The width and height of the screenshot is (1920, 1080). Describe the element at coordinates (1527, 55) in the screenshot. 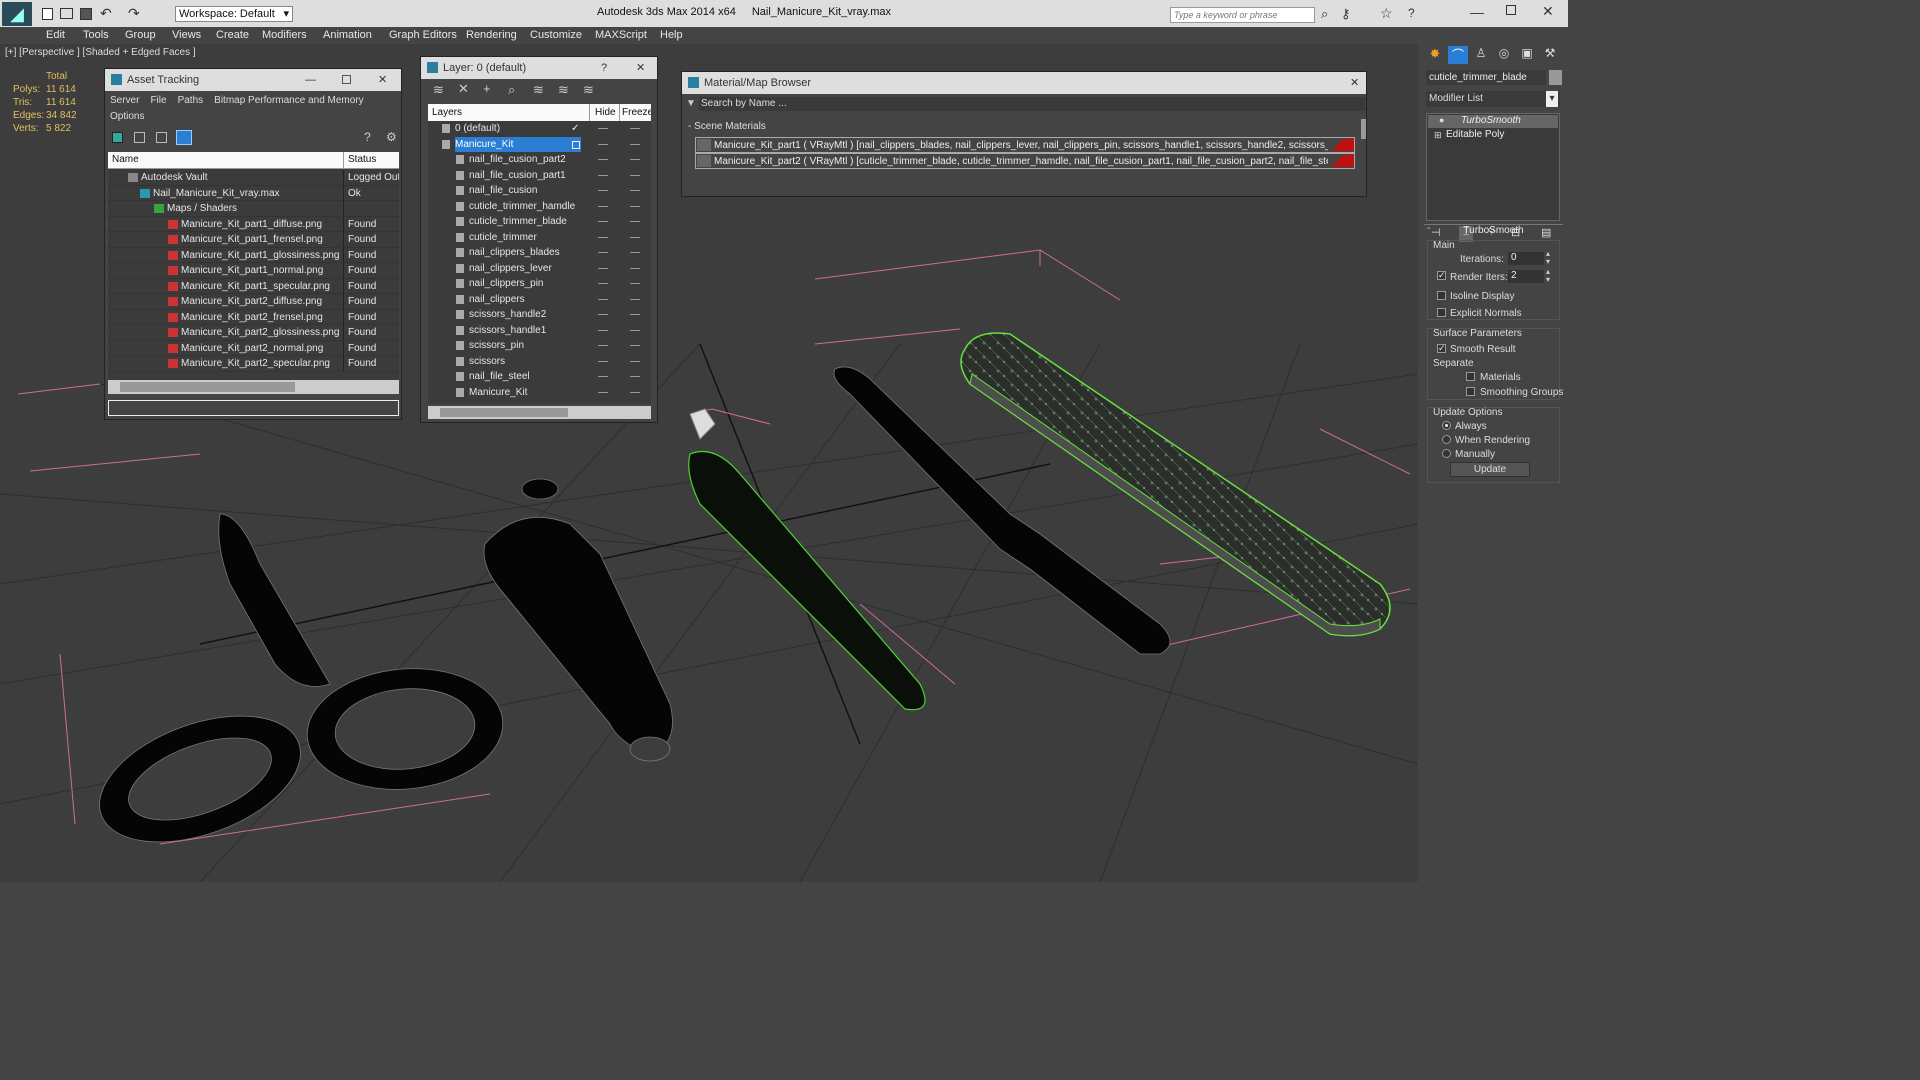

I see `display-tab-icon: ▣` at that location.